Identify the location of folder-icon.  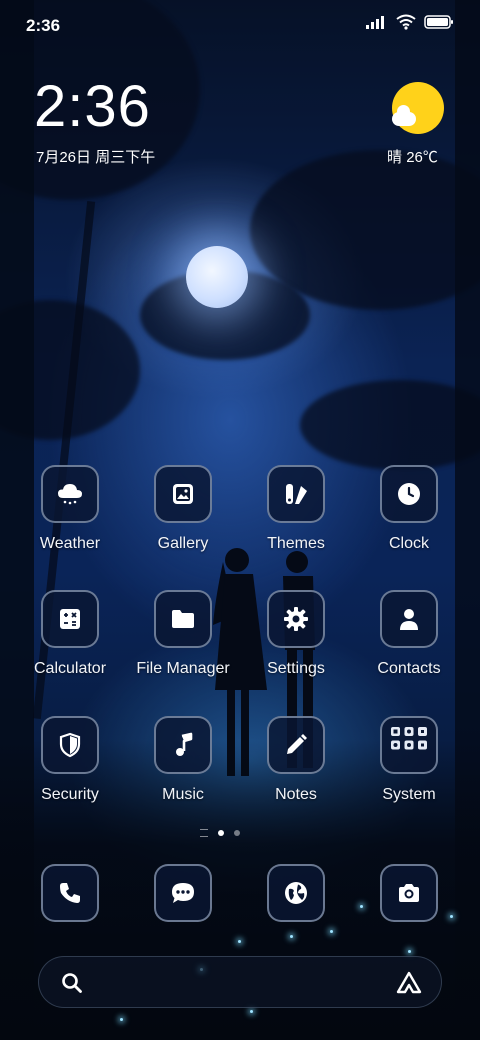
(183, 619).